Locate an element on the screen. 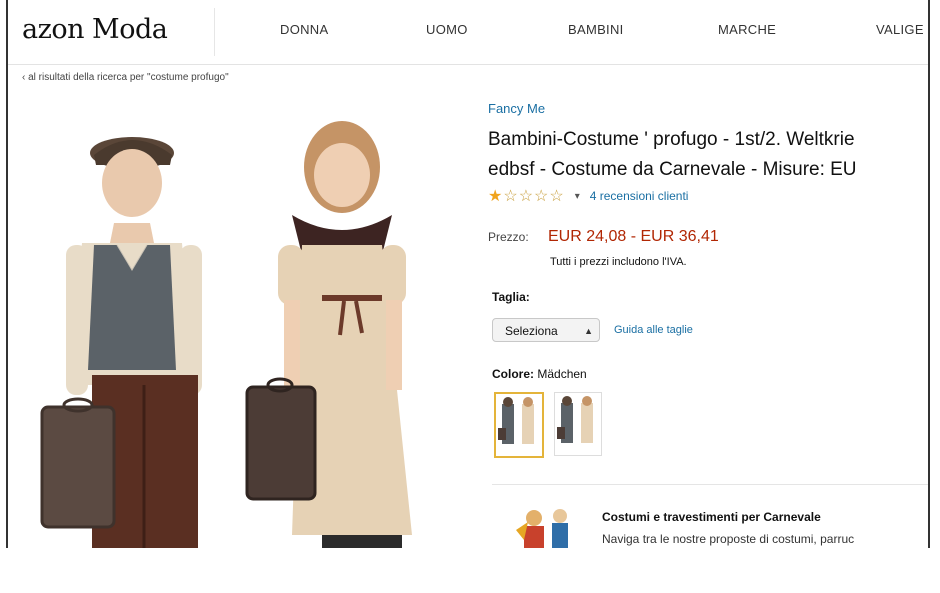 The width and height of the screenshot is (940, 593). size-guide-link: Guida alle taglie is located at coordinates (653, 330).